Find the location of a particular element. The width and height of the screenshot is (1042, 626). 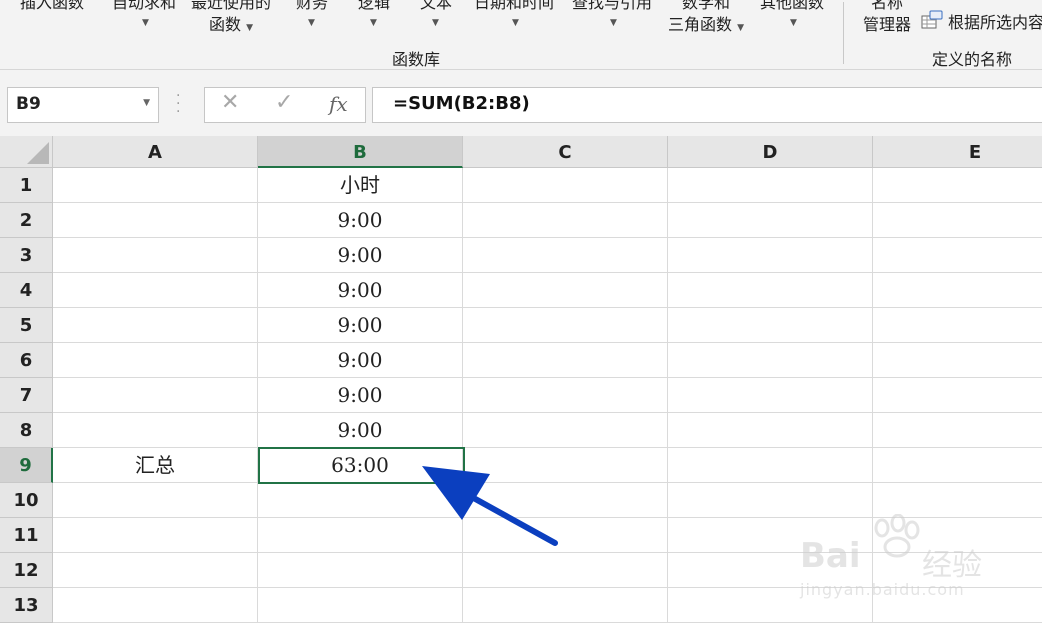

paw-logo-icon is located at coordinates (897, 536).